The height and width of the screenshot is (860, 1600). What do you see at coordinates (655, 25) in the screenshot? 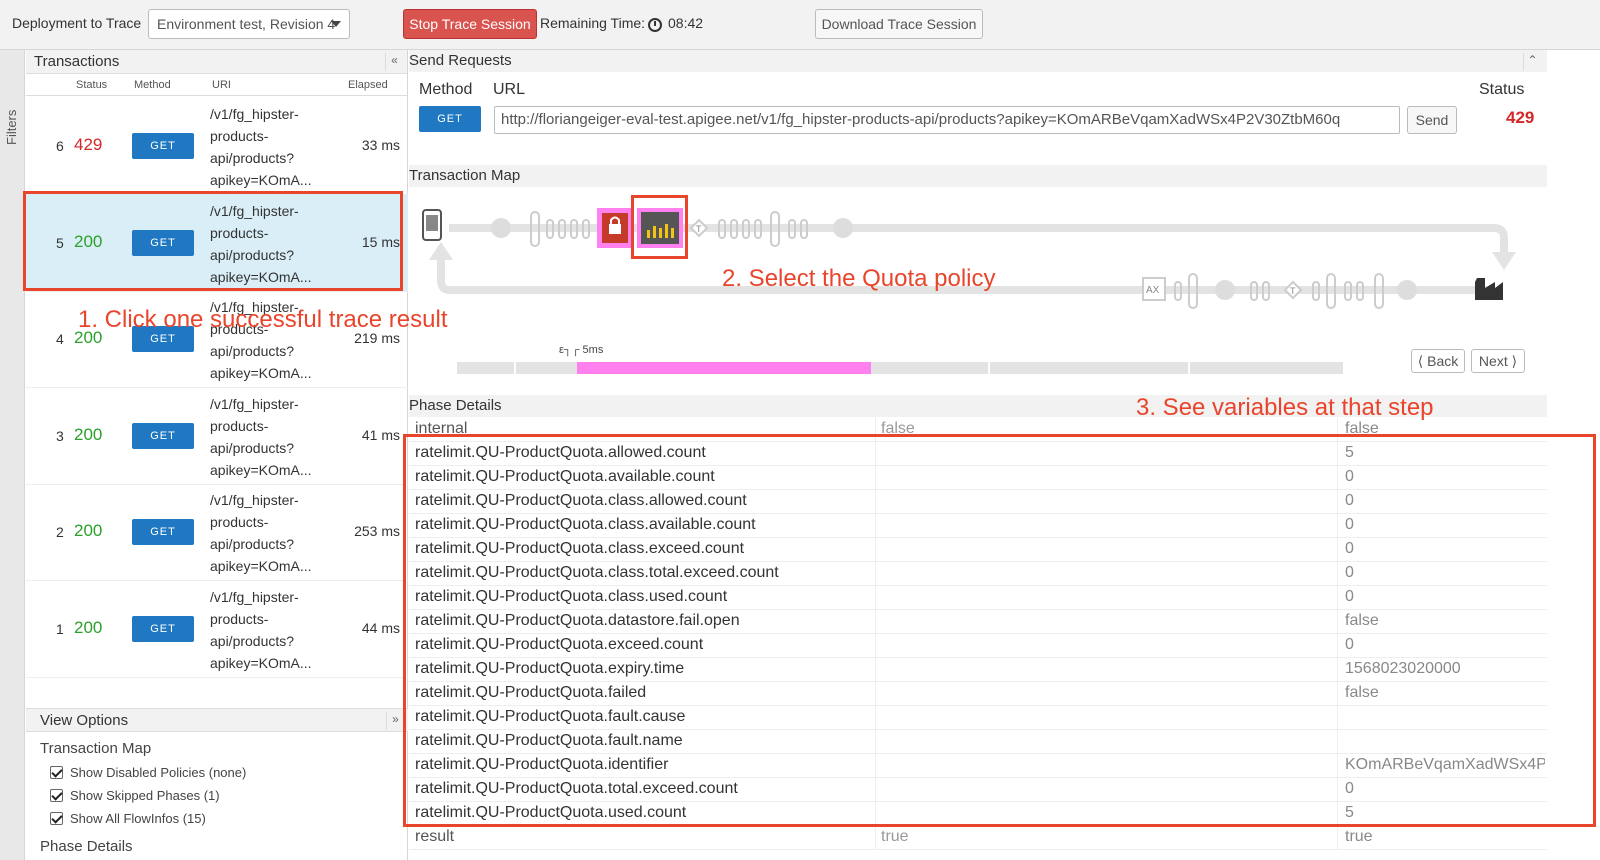
I see `clock-icon` at bounding box center [655, 25].